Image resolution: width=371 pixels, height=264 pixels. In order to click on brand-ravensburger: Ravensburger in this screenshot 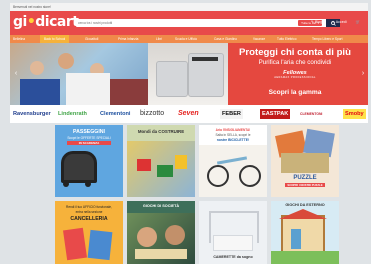, I will do `click(32, 114)`.